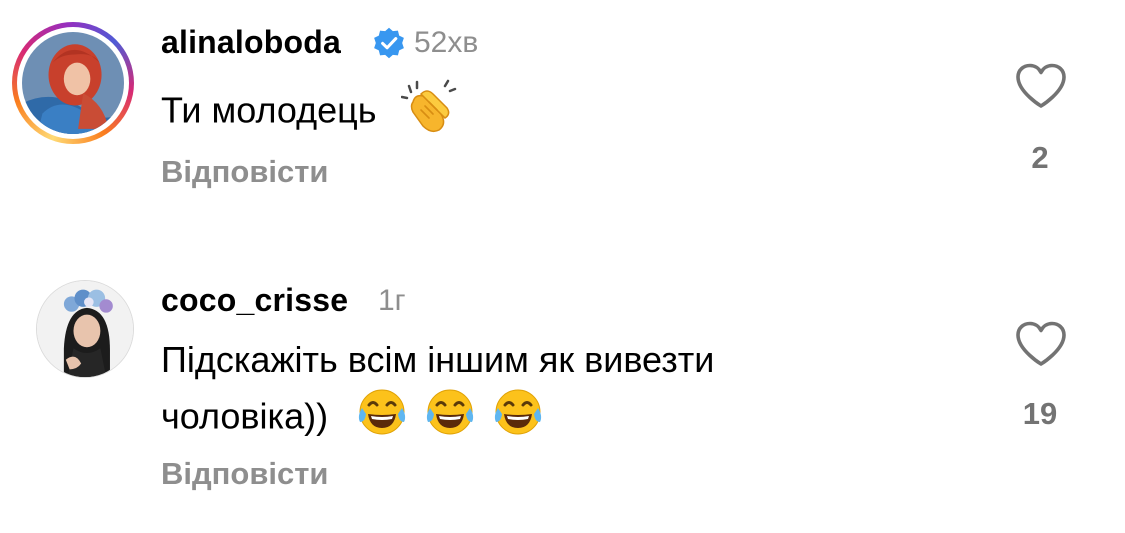 The height and width of the screenshot is (533, 1125). I want to click on comment-text-content: Ти молодець, so click(269, 110).